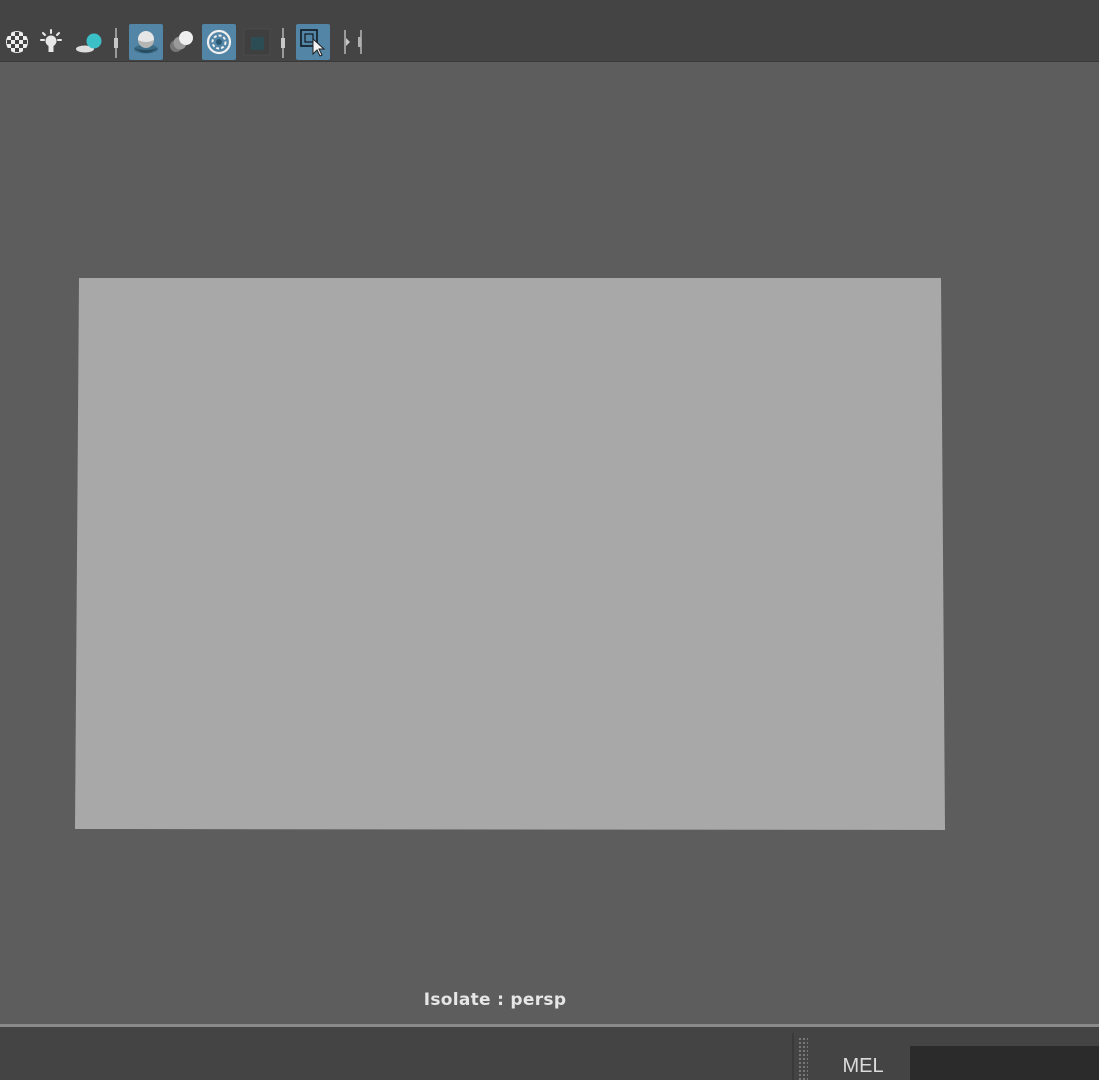 This screenshot has width=1099, height=1080. Describe the element at coordinates (351, 42) in the screenshot. I see `expand-arrow-icon` at that location.